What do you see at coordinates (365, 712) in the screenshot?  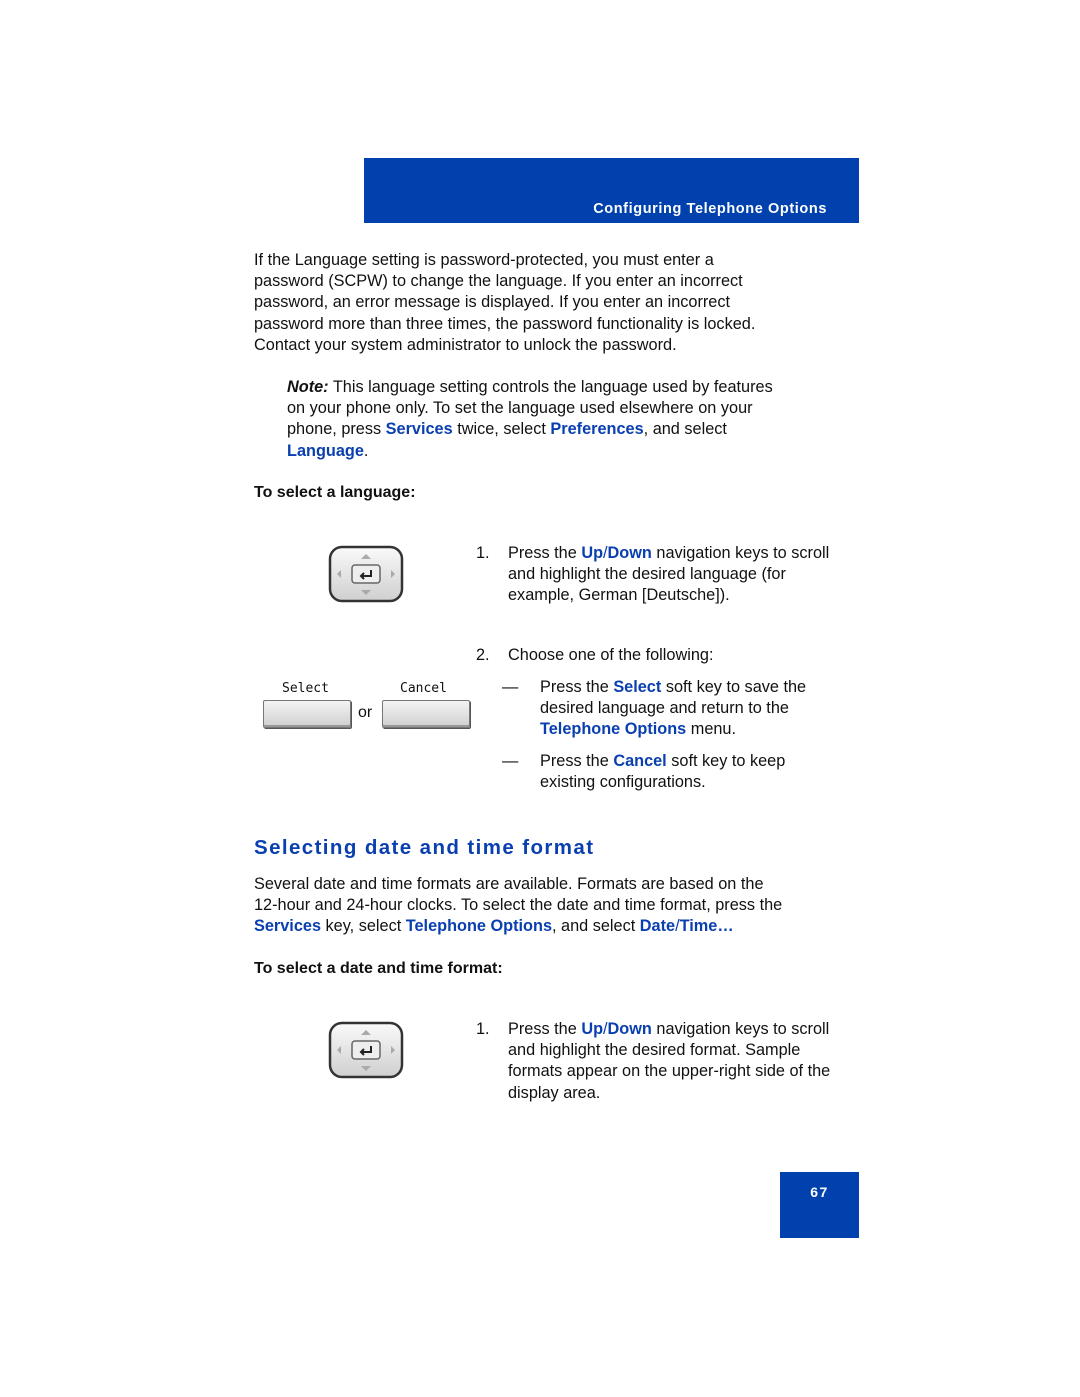 I see `or-label: or` at bounding box center [365, 712].